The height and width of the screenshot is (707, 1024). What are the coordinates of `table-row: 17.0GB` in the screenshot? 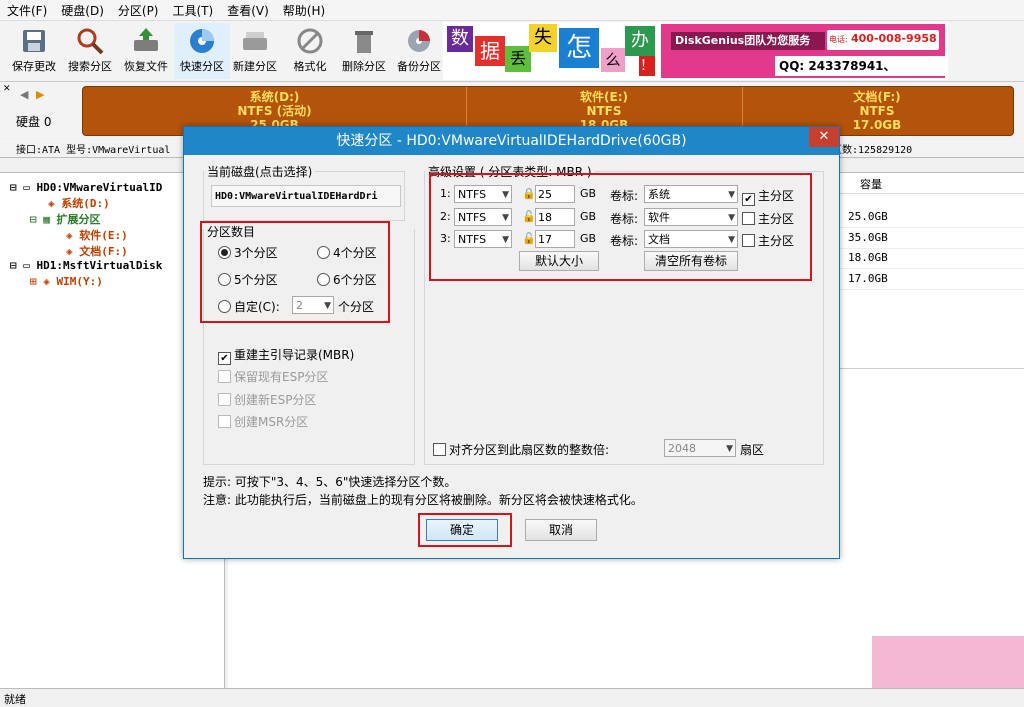 It's located at (931, 279).